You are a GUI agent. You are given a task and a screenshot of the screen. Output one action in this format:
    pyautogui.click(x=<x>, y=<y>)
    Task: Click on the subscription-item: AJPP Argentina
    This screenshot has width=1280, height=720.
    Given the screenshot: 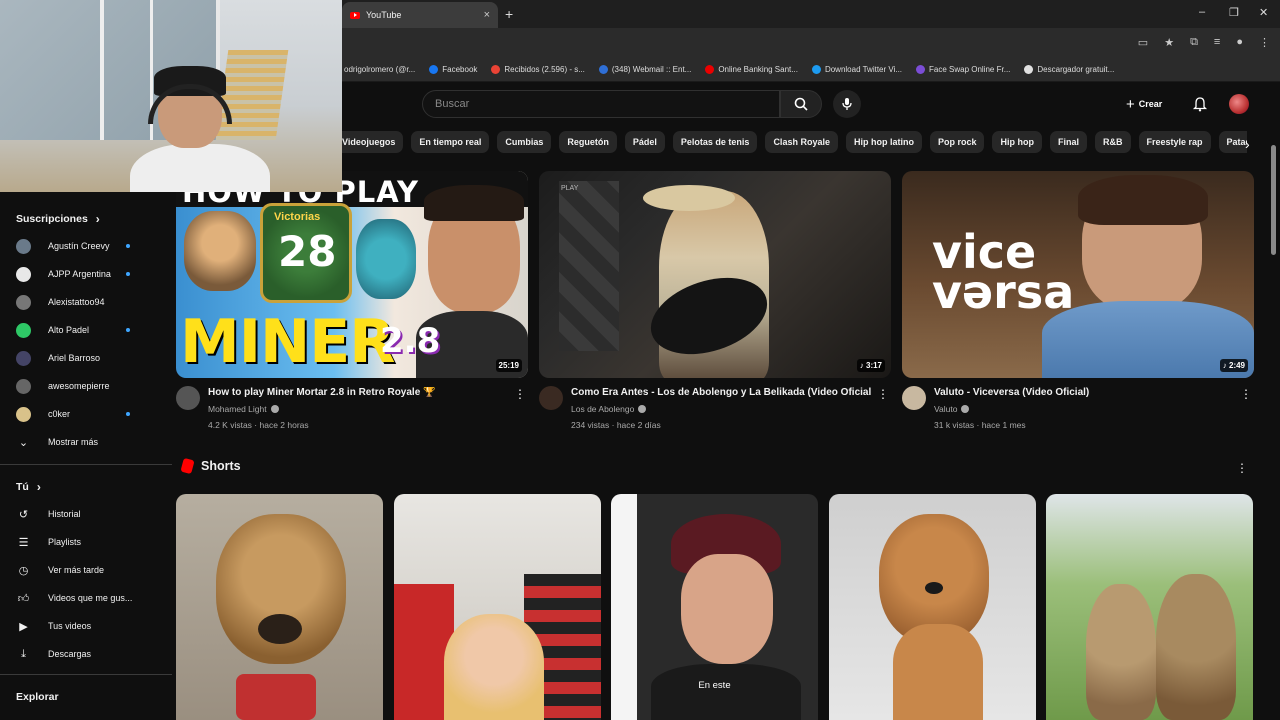 What is the action you would take?
    pyautogui.click(x=91, y=274)
    